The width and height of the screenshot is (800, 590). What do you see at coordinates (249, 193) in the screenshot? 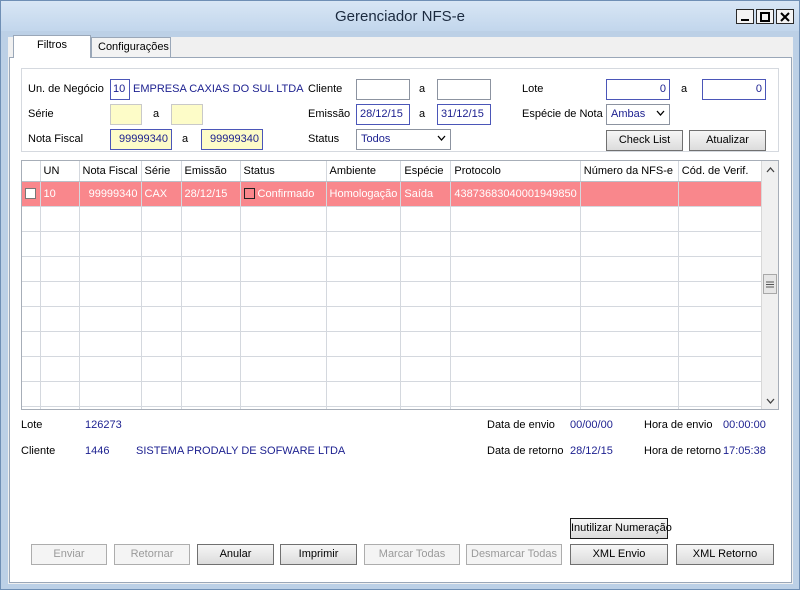
I see `status-checkbox` at bounding box center [249, 193].